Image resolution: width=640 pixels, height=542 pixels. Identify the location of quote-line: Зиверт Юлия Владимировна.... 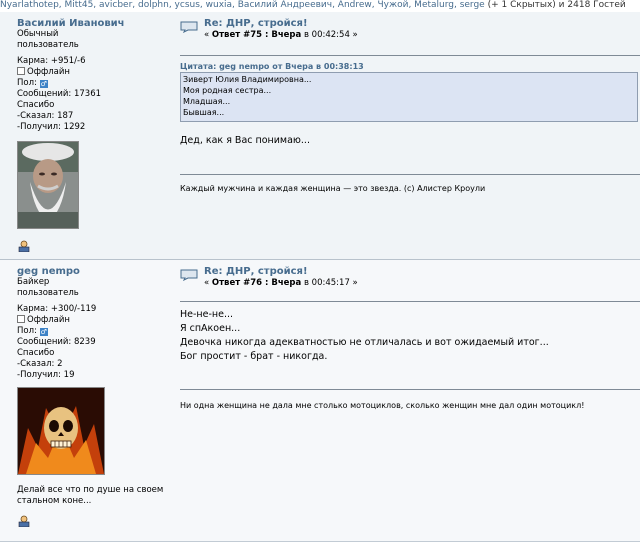
(247, 79).